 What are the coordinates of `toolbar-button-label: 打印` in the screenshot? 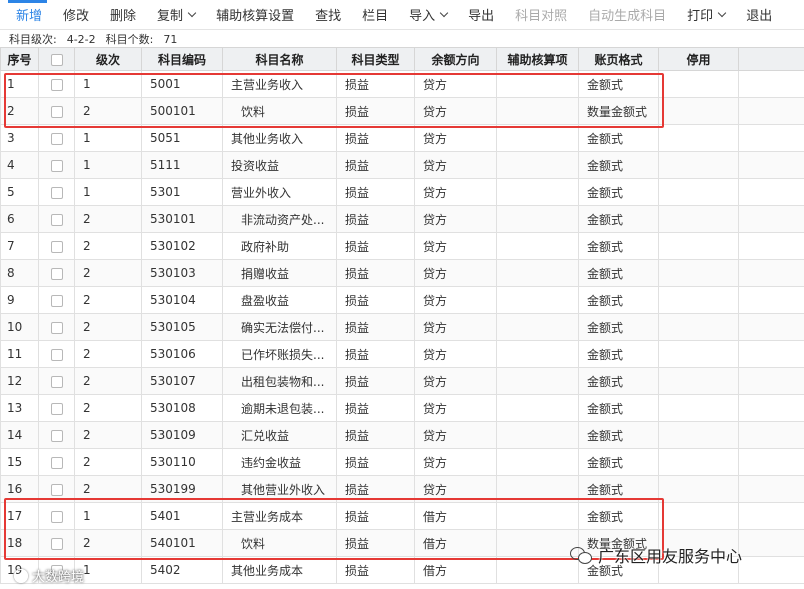 It's located at (700, 16).